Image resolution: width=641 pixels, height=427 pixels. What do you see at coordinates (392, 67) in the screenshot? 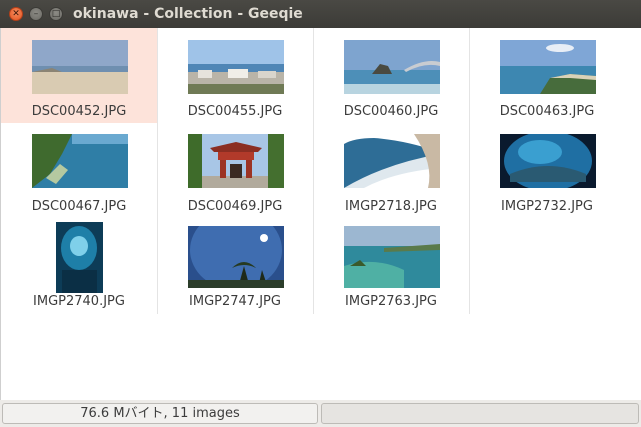
I see `bridge-rock-icon` at bounding box center [392, 67].